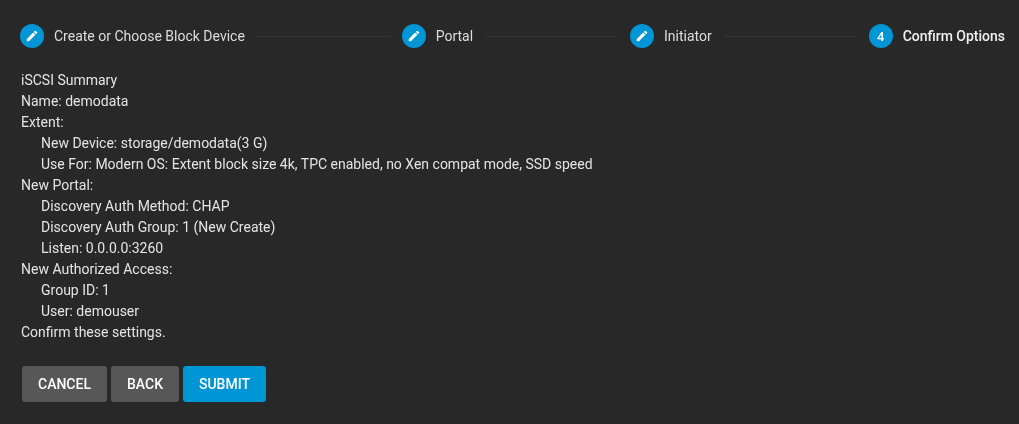 The image size is (1019, 424). I want to click on wizard-step: Portal, so click(437, 36).